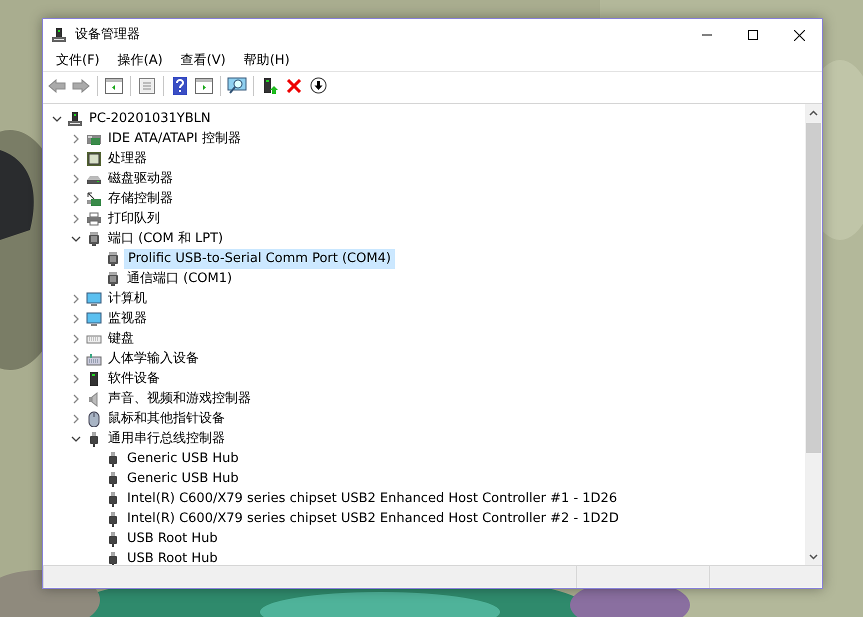  What do you see at coordinates (203, 61) in the screenshot?
I see `menu-item: 查看(V)` at bounding box center [203, 61].